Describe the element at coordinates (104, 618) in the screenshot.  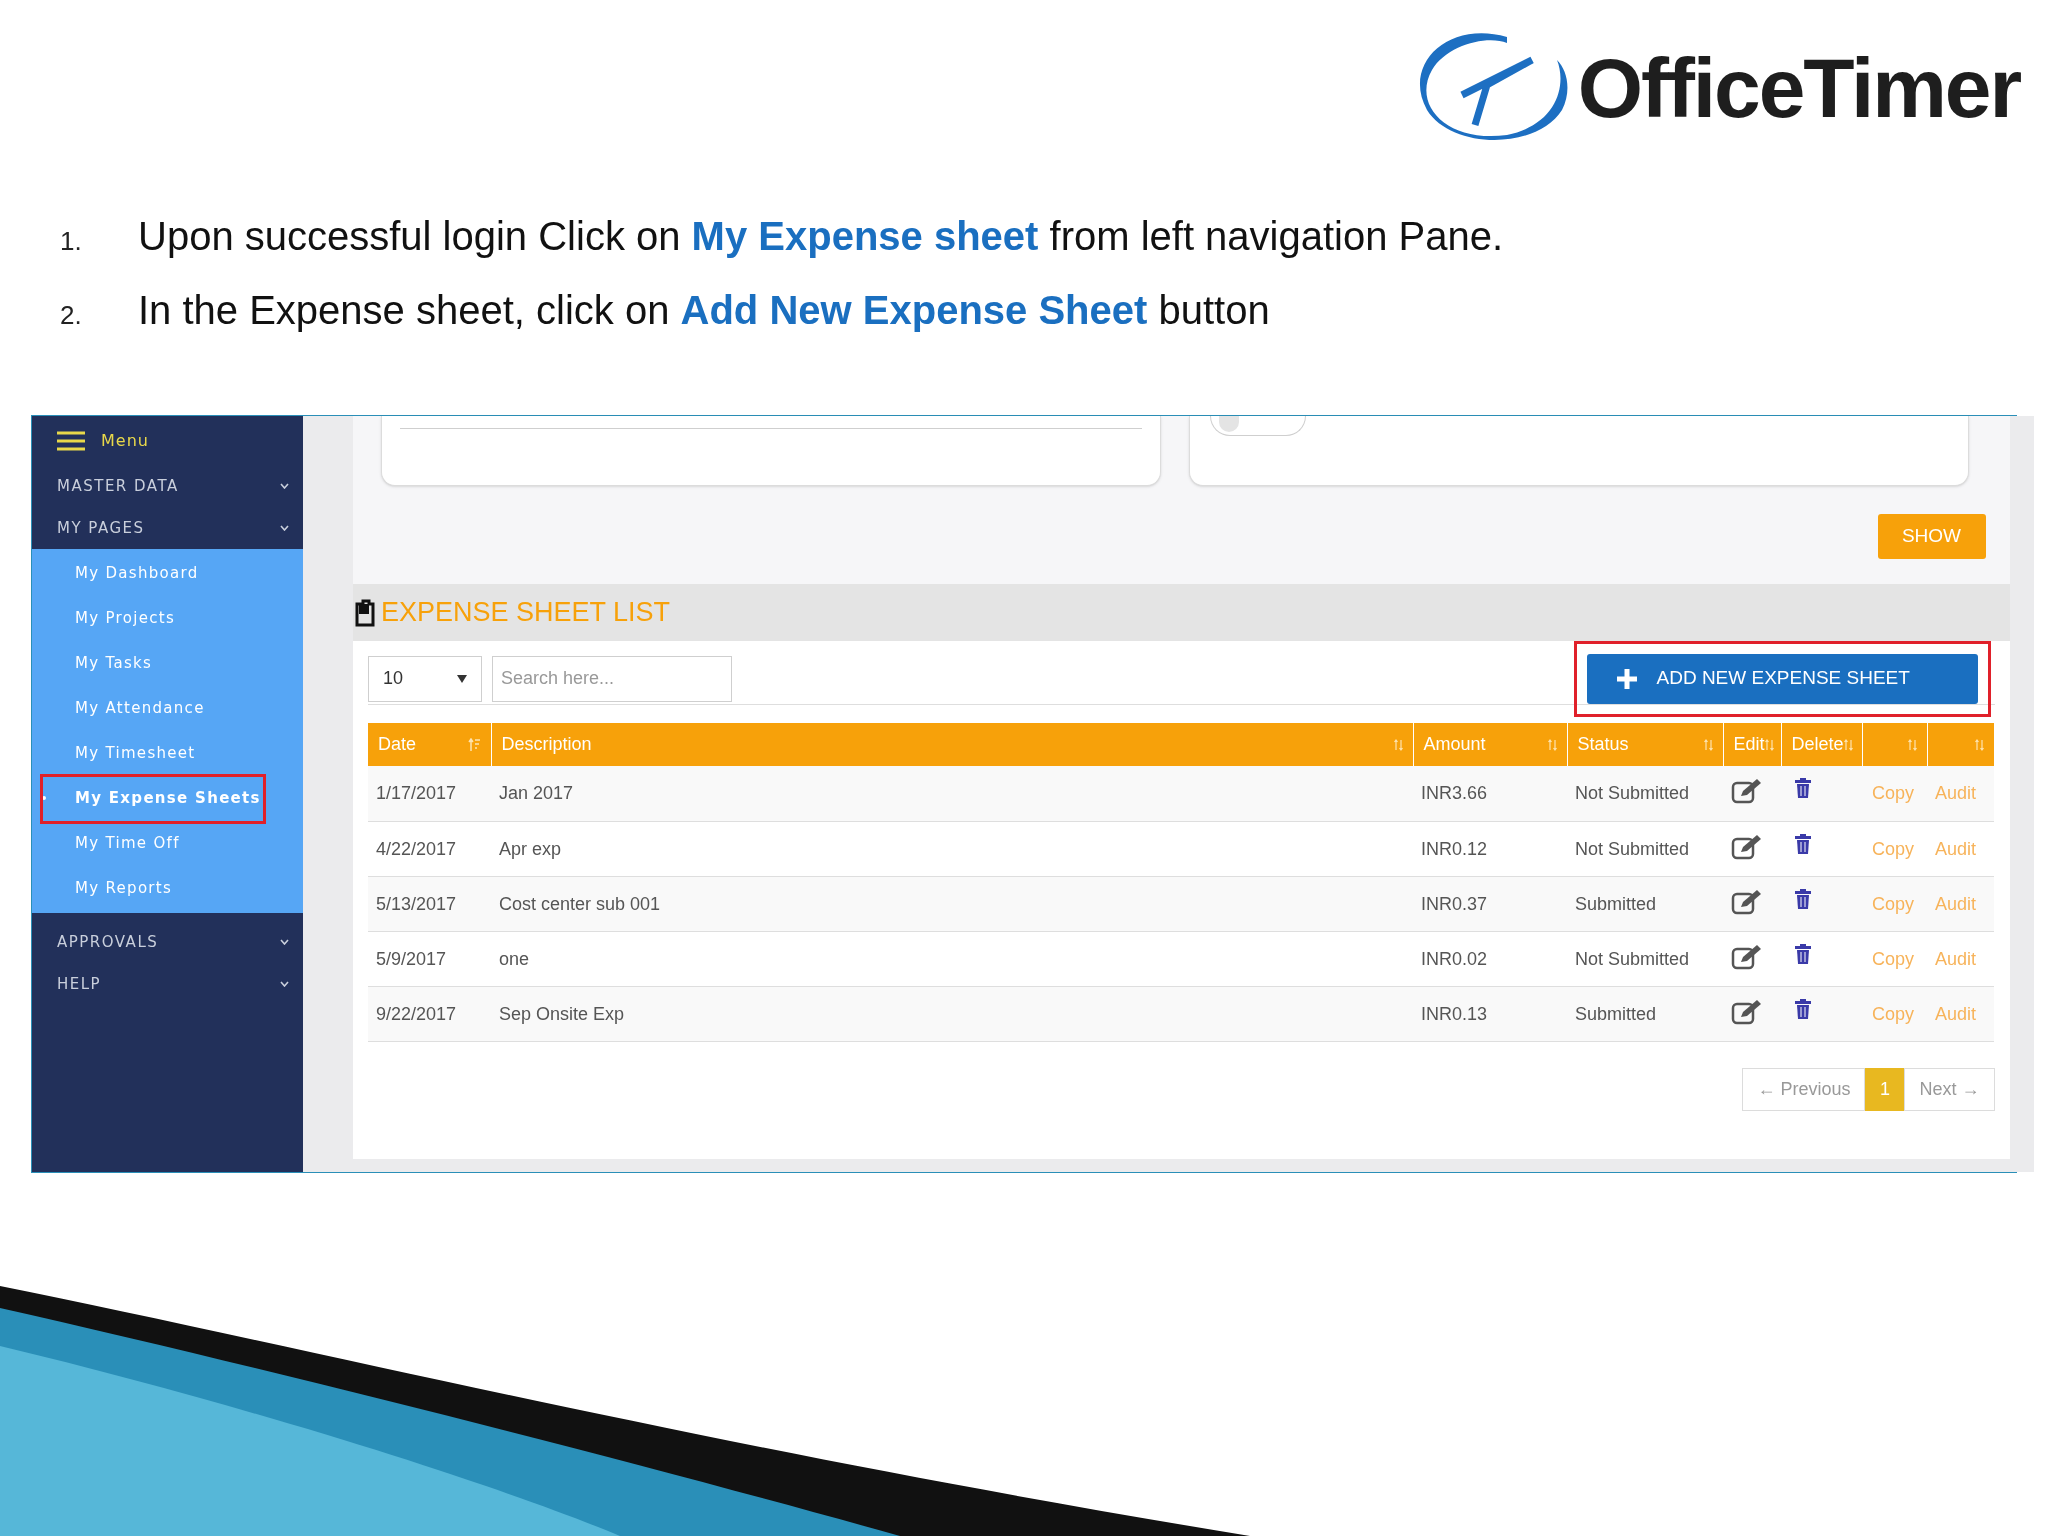
I see `sidebar-item: My Projects` at that location.